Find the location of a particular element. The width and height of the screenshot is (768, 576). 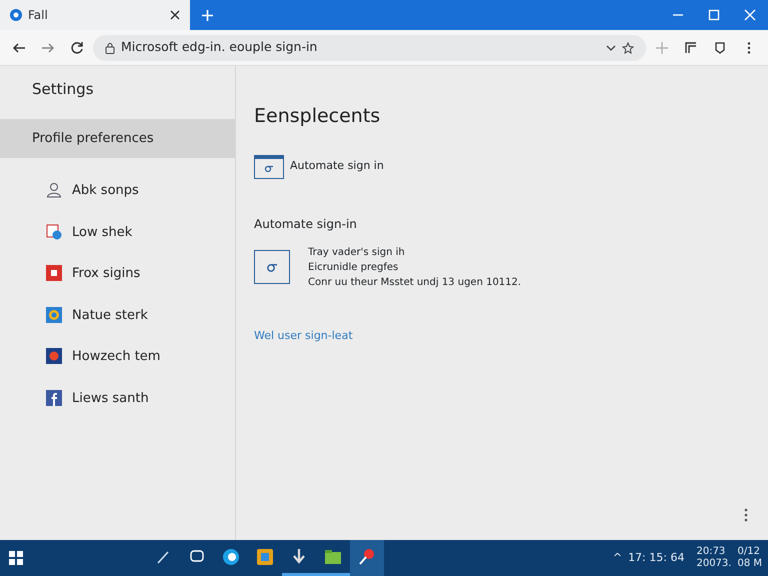

page-heading: Eensplecents is located at coordinates (318, 116).